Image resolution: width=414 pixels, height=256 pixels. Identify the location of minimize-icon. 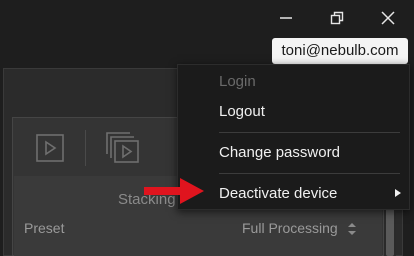
(286, 18).